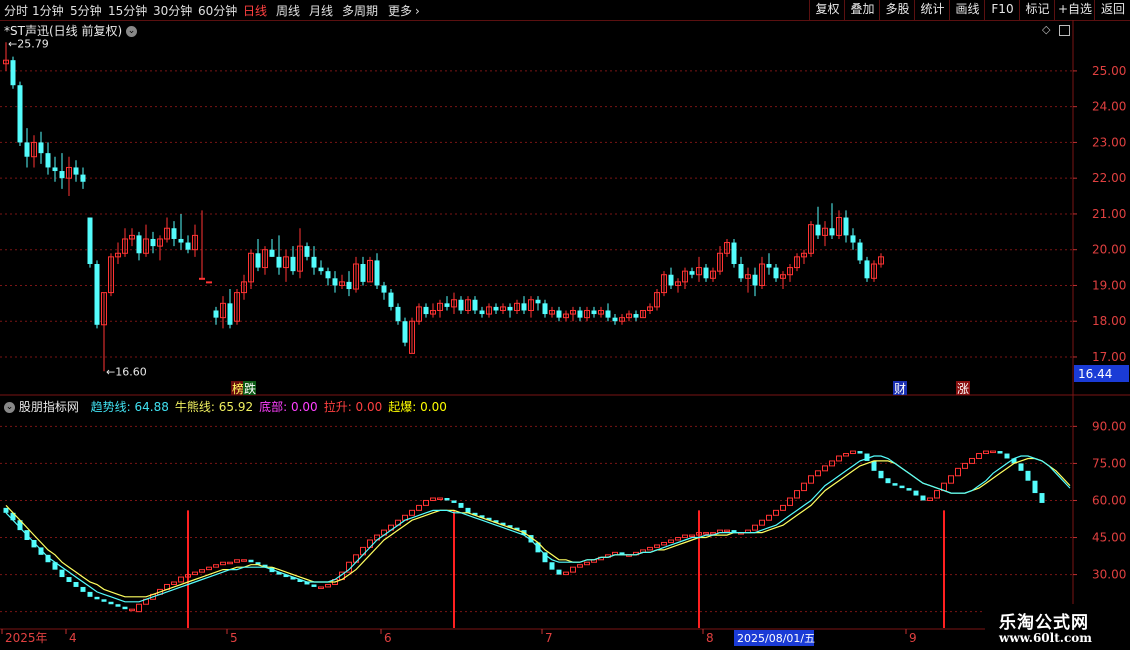 The image size is (1130, 650). I want to click on add-watchlist-button: +自选, so click(1074, 10).